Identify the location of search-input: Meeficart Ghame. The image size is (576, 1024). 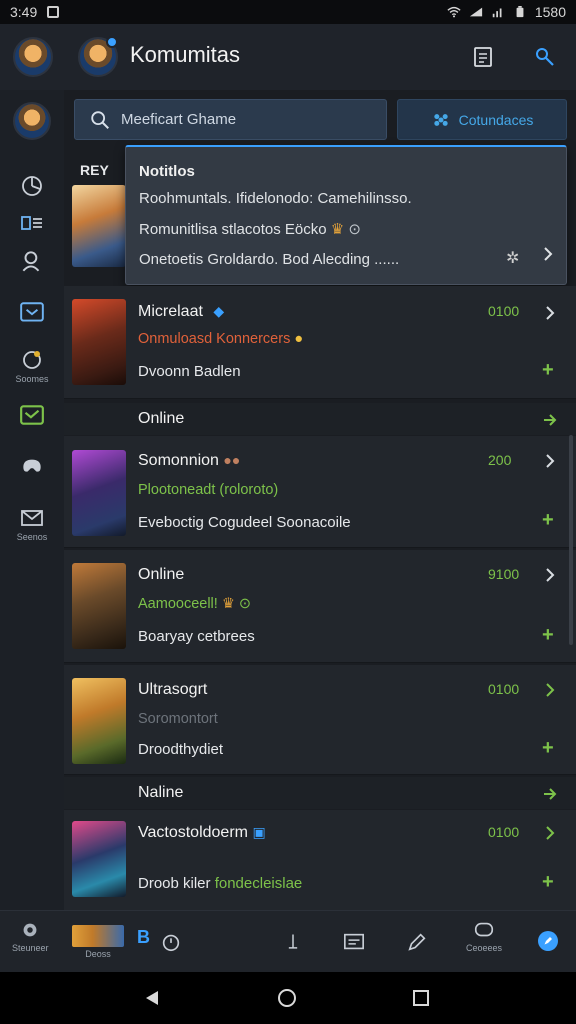
(230, 119).